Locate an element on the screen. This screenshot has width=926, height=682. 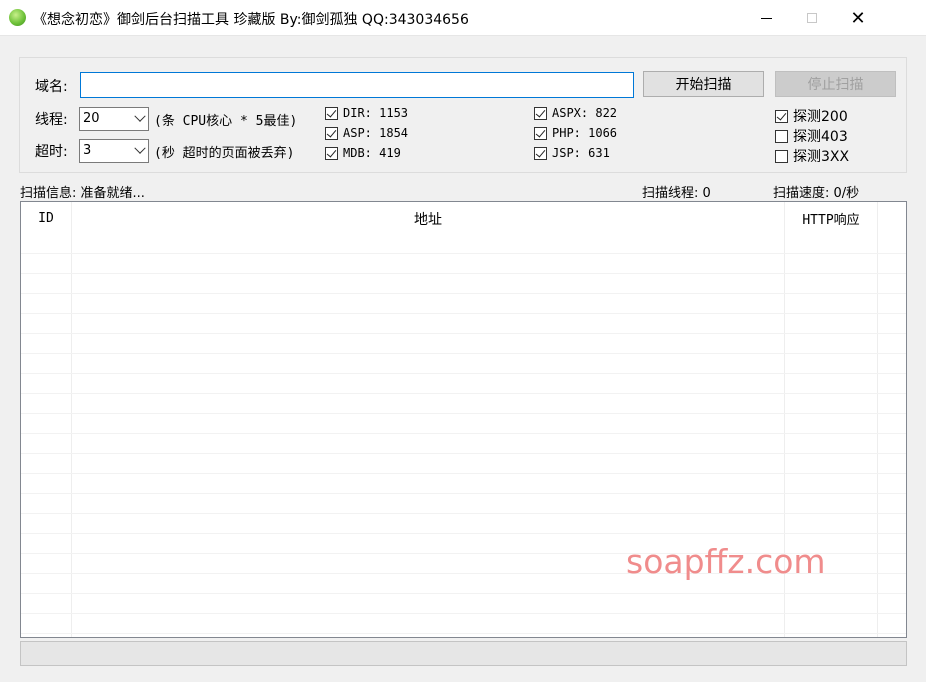
threads-select: 20 is located at coordinates (114, 119).